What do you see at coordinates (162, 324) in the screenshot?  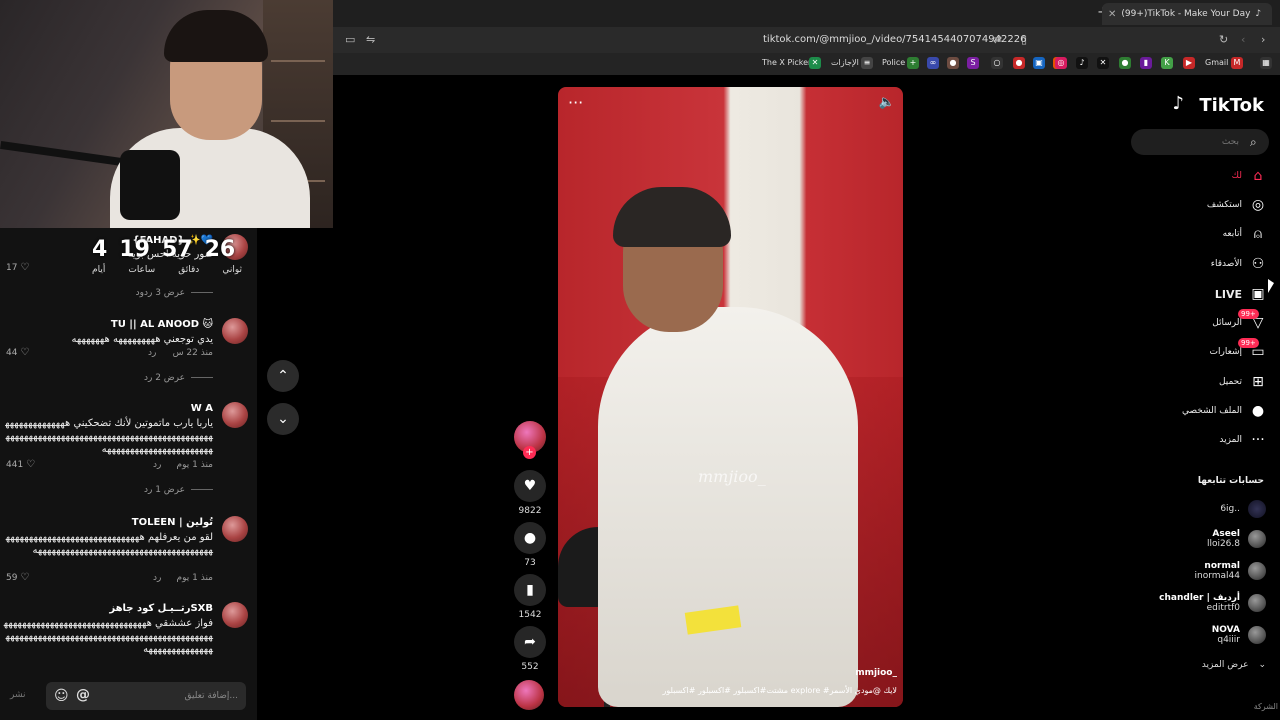 I see `comment-user: TU || AL ANOOD 🐱` at bounding box center [162, 324].